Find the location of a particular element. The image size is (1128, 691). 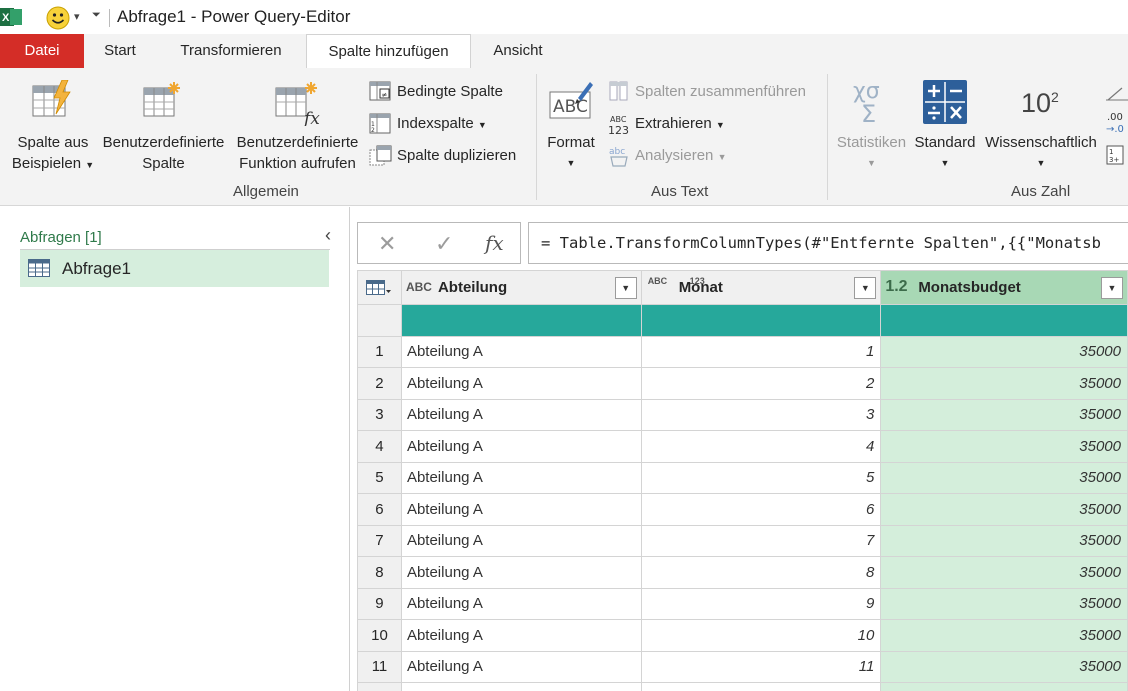

cell-monat: 2 is located at coordinates (761, 383).